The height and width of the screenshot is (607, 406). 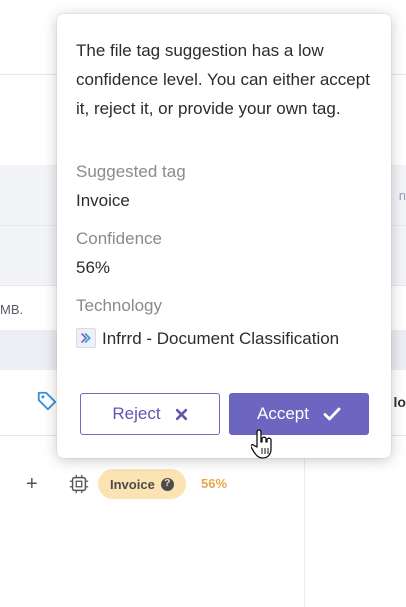 What do you see at coordinates (402, 195) in the screenshot?
I see `header-fragment: n` at bounding box center [402, 195].